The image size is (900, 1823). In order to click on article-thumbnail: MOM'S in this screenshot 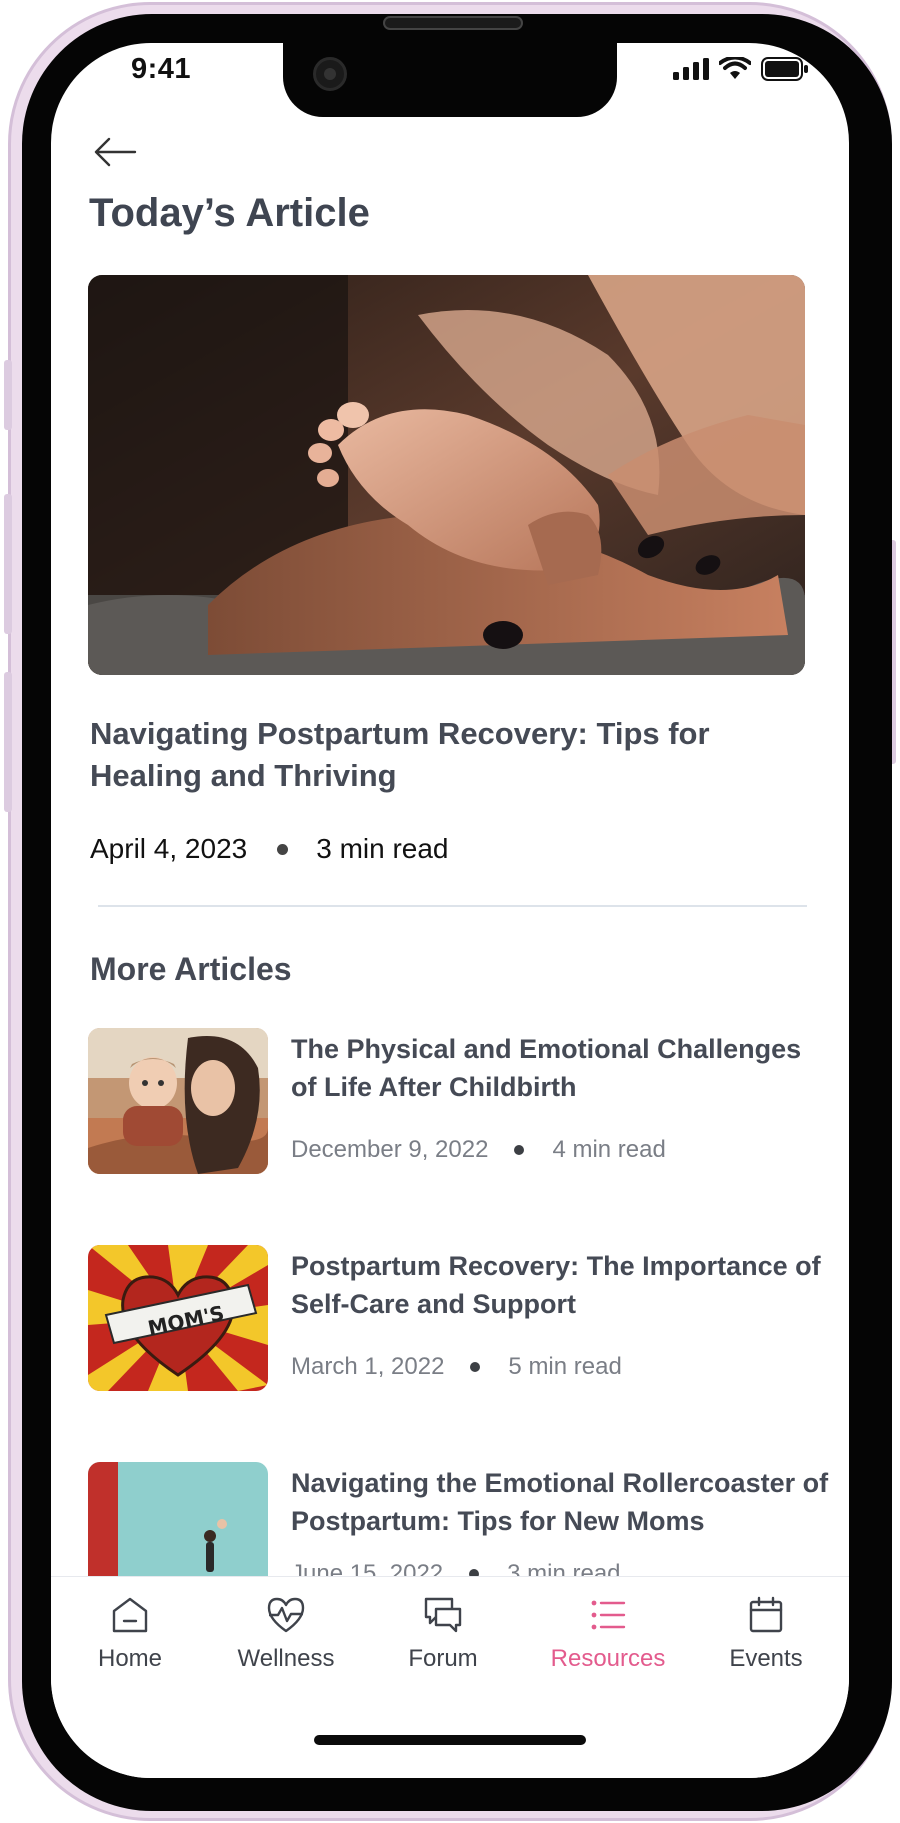, I will do `click(178, 1318)`.